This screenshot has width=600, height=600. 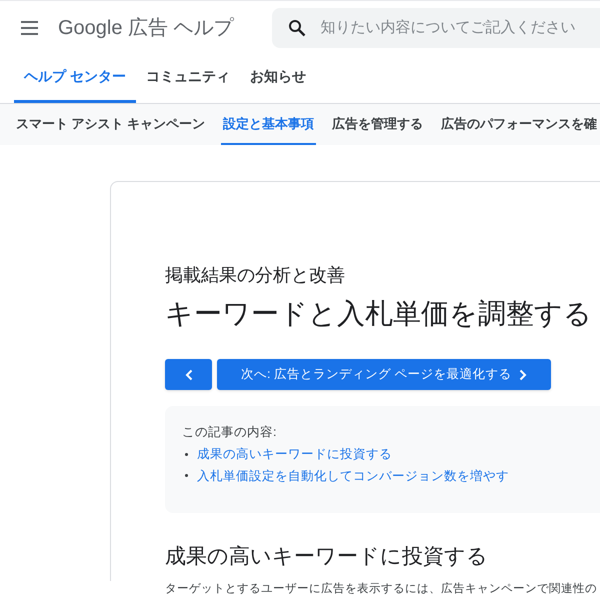 What do you see at coordinates (353, 476) in the screenshot?
I see `toc-link: 入札単価設定を自動化してコンバージョン数を増やす` at bounding box center [353, 476].